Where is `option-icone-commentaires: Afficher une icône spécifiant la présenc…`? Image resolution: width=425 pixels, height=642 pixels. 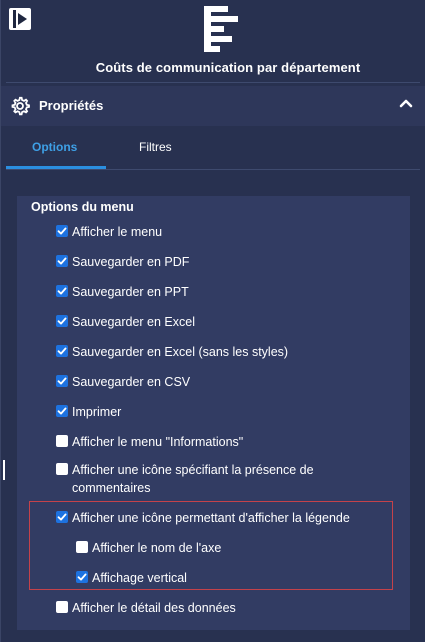
option-icone-commentaires: Afficher une icône spécifiant la présenc… is located at coordinates (206, 479).